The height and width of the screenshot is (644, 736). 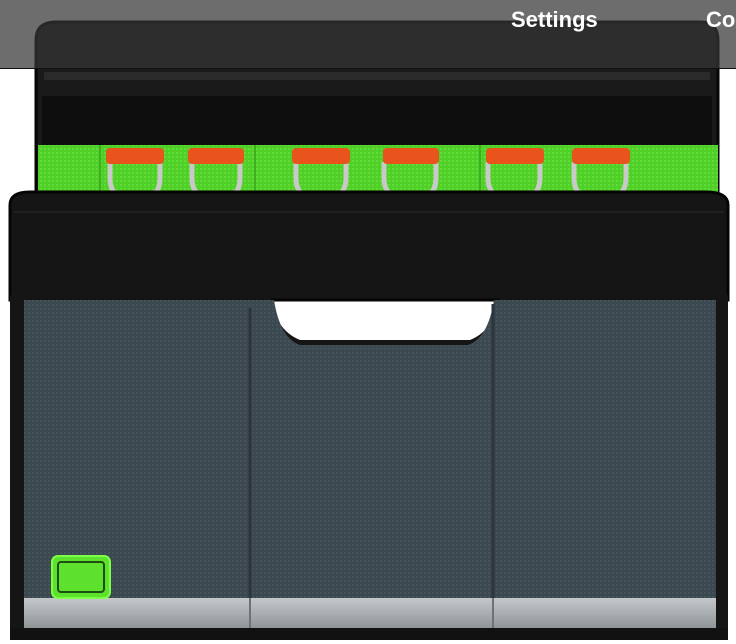 I want to click on nlg-logo, so click(x=81, y=577).